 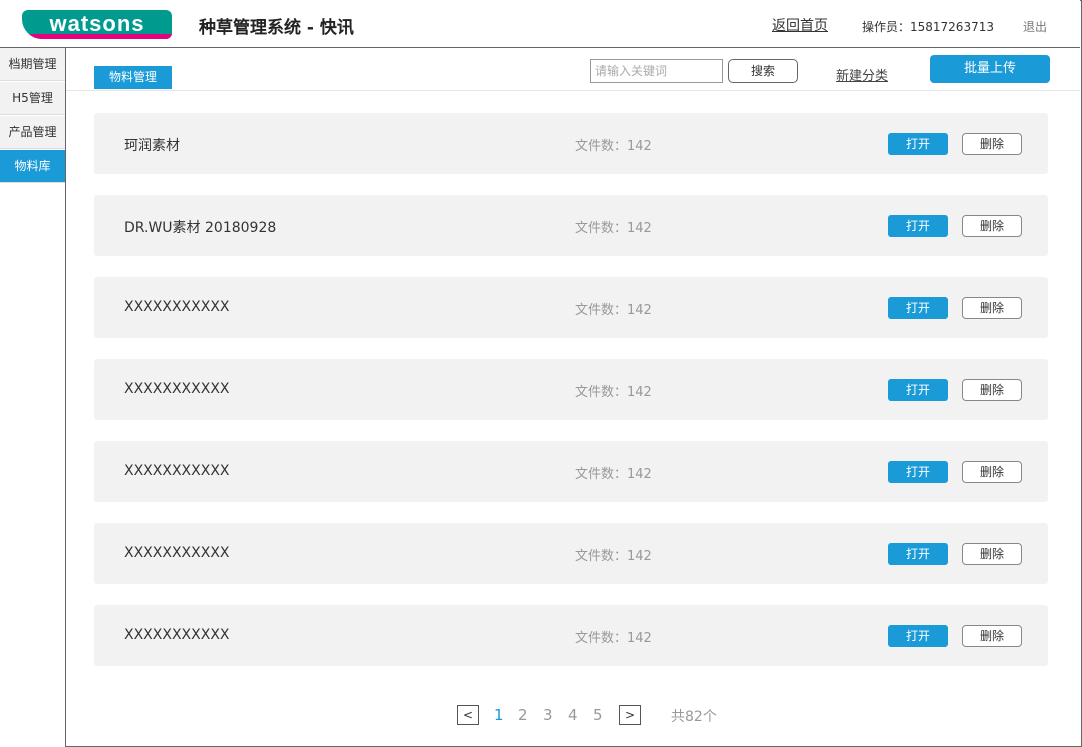 I want to click on folder-row: 珂润素材 文件数：142 打开 删除, so click(x=571, y=143).